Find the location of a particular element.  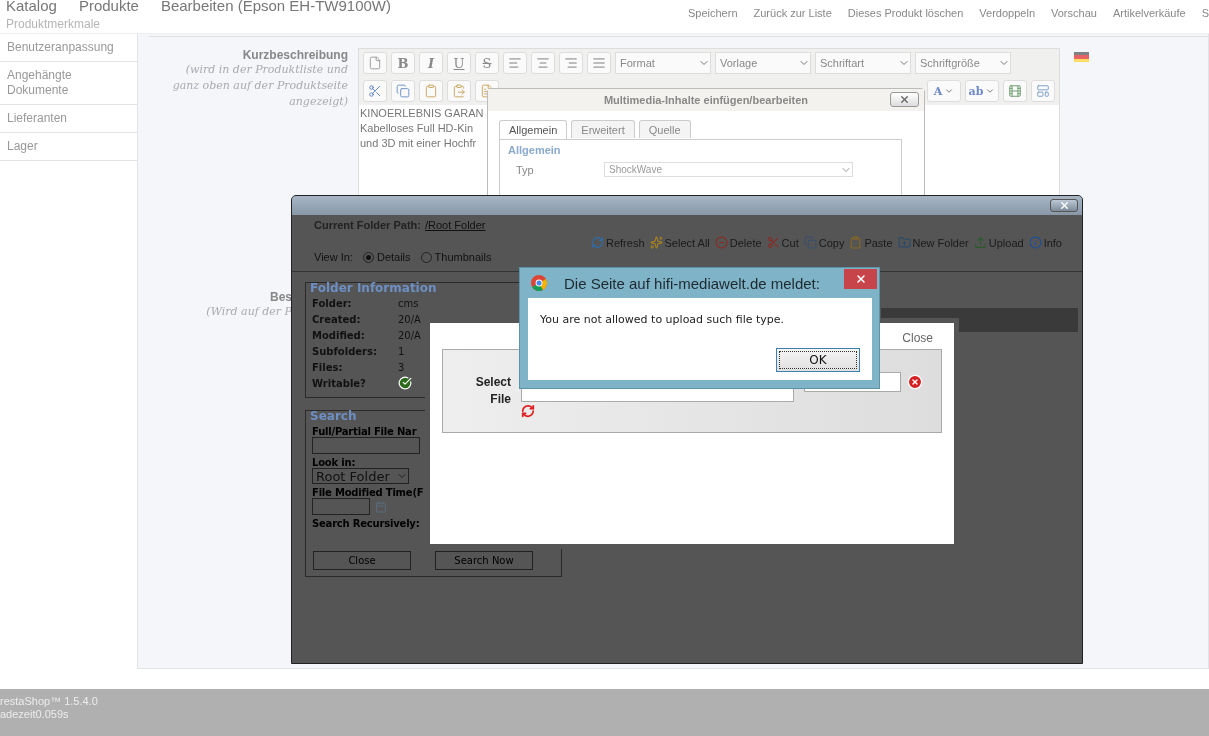

field-label: Full/Partial File Nar is located at coordinates (364, 431).